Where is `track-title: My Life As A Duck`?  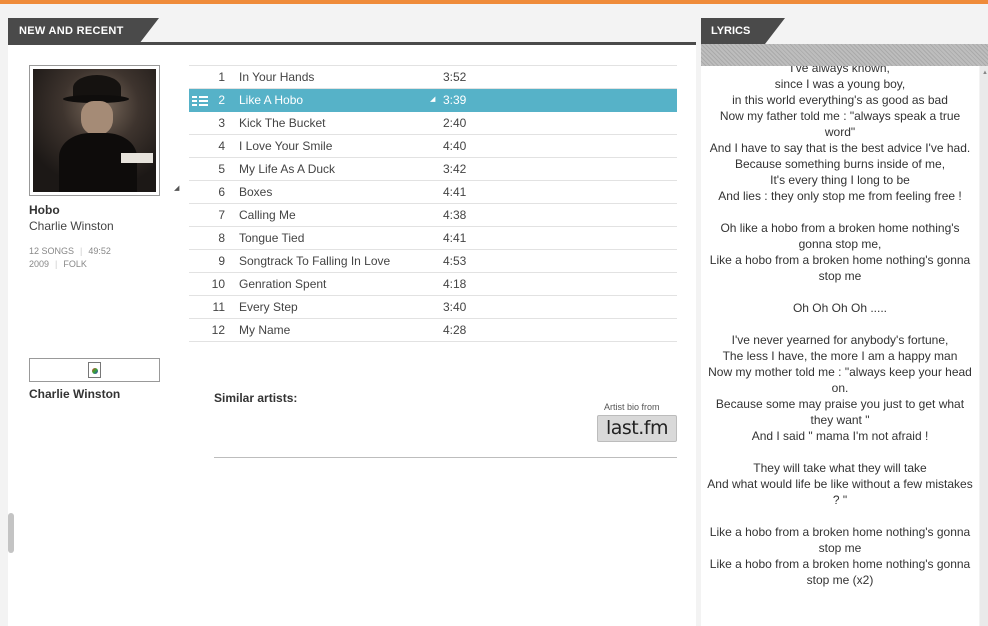
track-title: My Life As A Duck is located at coordinates (287, 169).